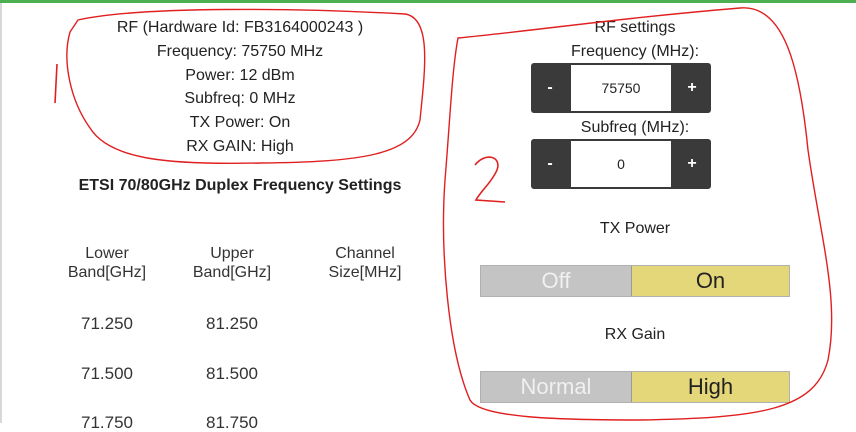 This screenshot has height=432, width=856. I want to click on tx-power-toggle: Off On, so click(635, 281).